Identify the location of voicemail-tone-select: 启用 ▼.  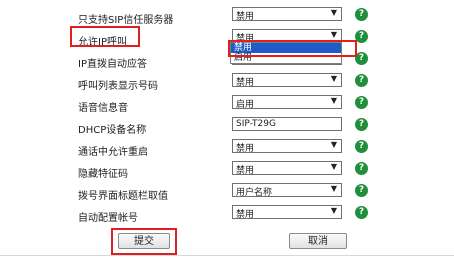
(287, 102).